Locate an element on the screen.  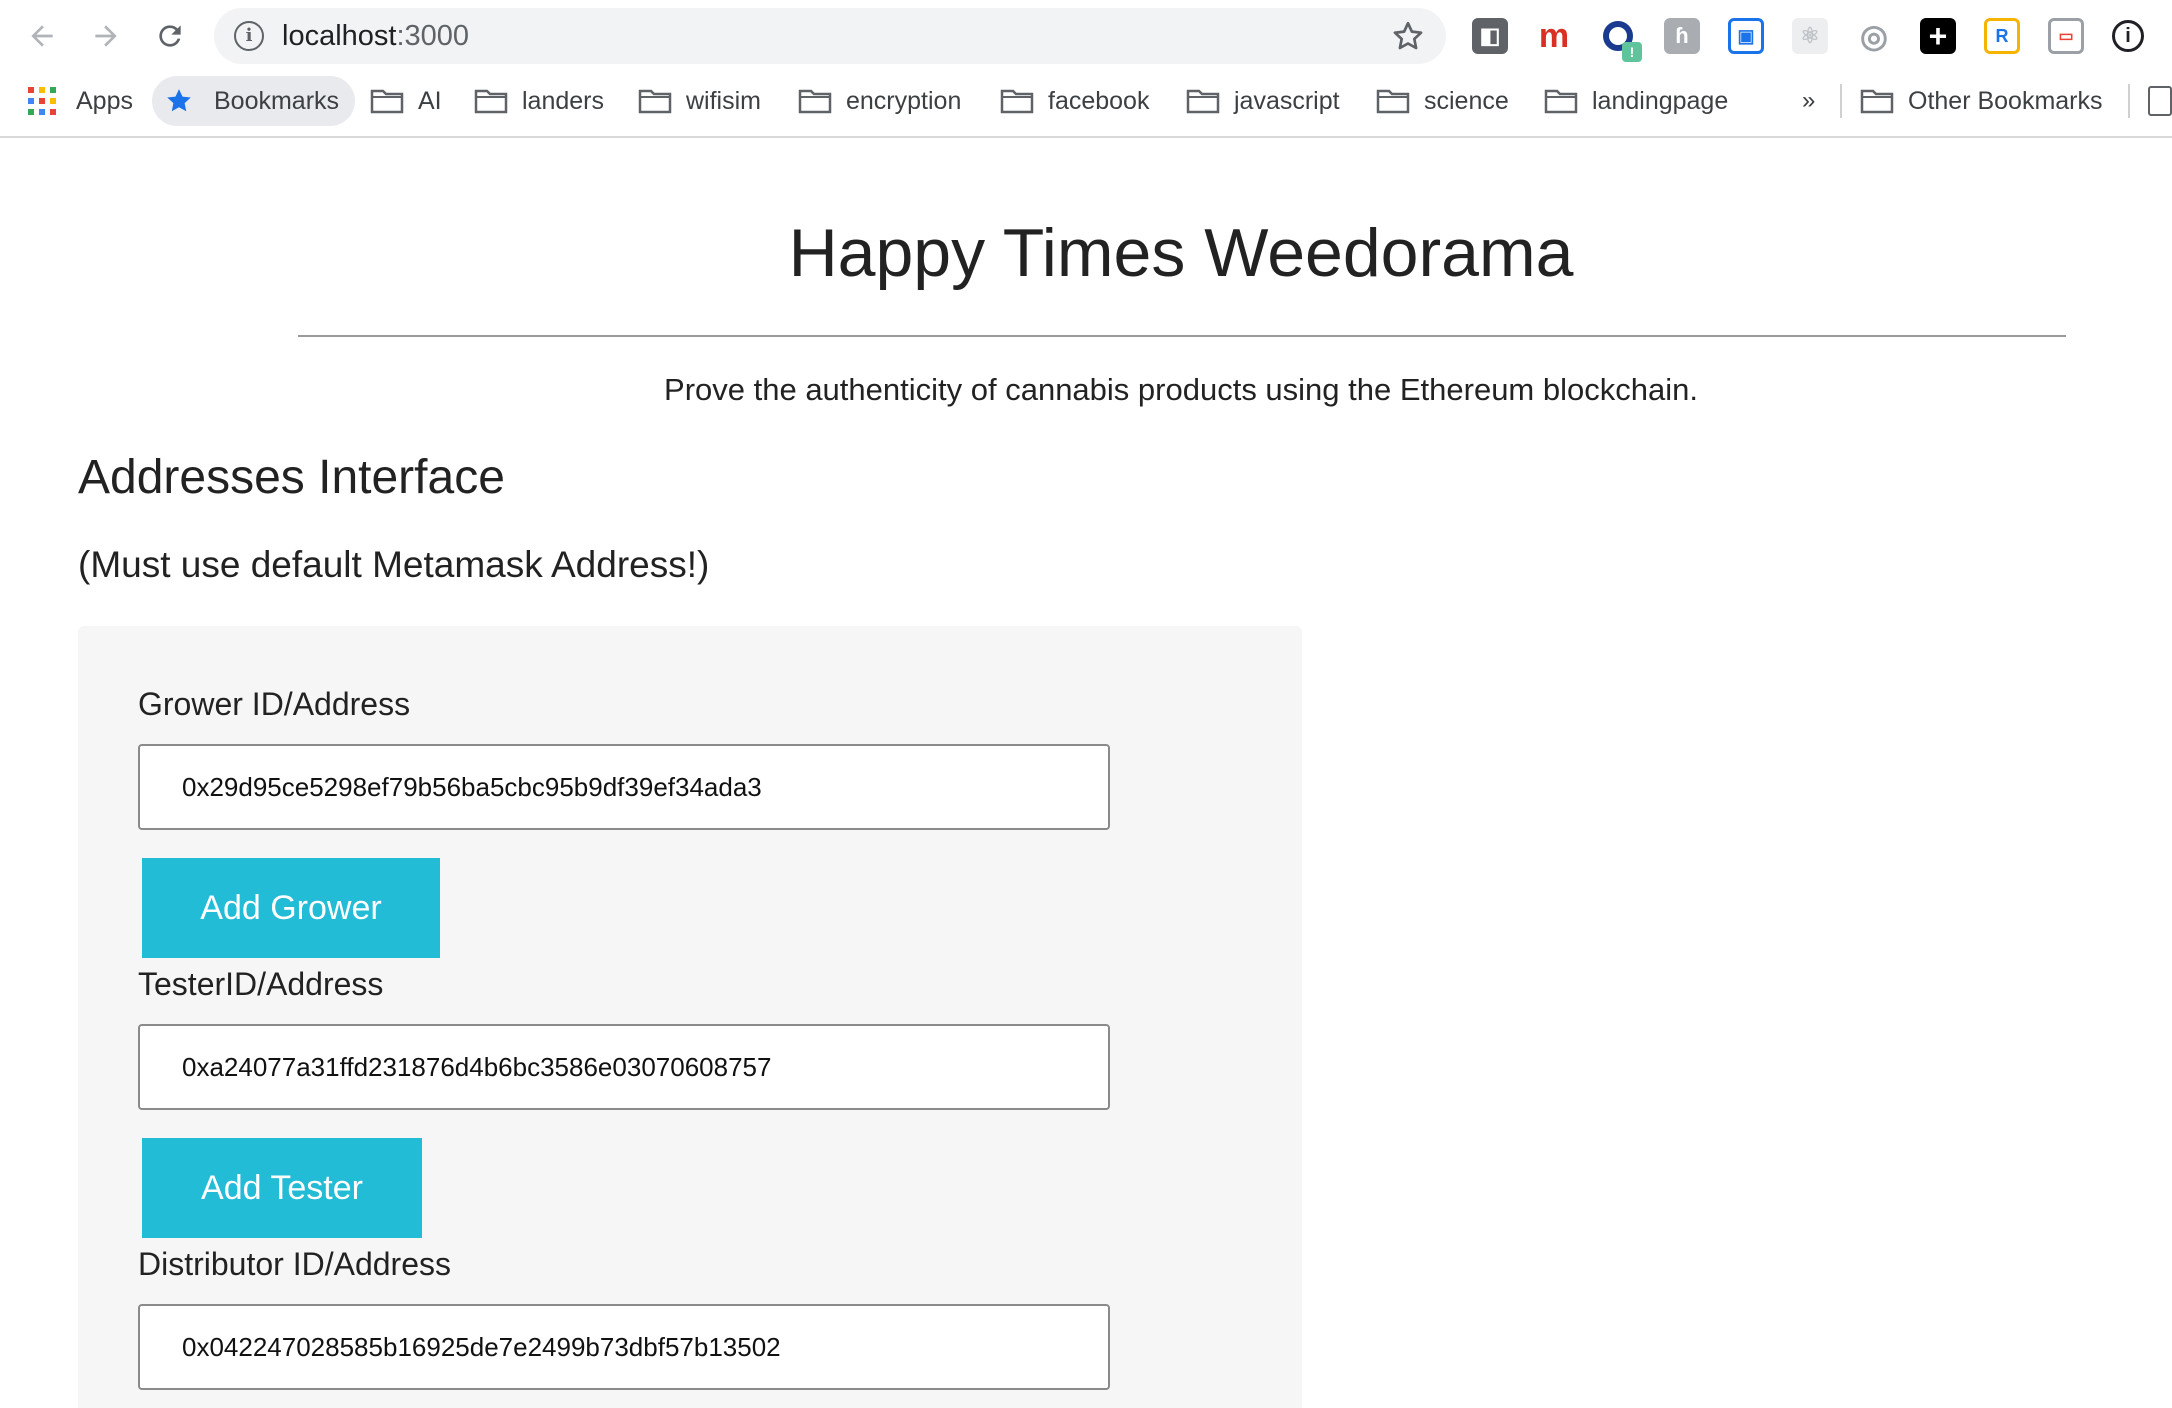
bookmark-folder-science: science is located at coordinates (1442, 101).